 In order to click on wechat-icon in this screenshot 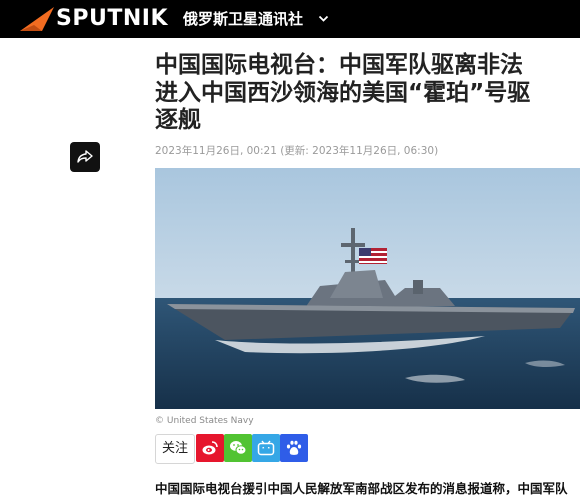, I will do `click(238, 448)`.